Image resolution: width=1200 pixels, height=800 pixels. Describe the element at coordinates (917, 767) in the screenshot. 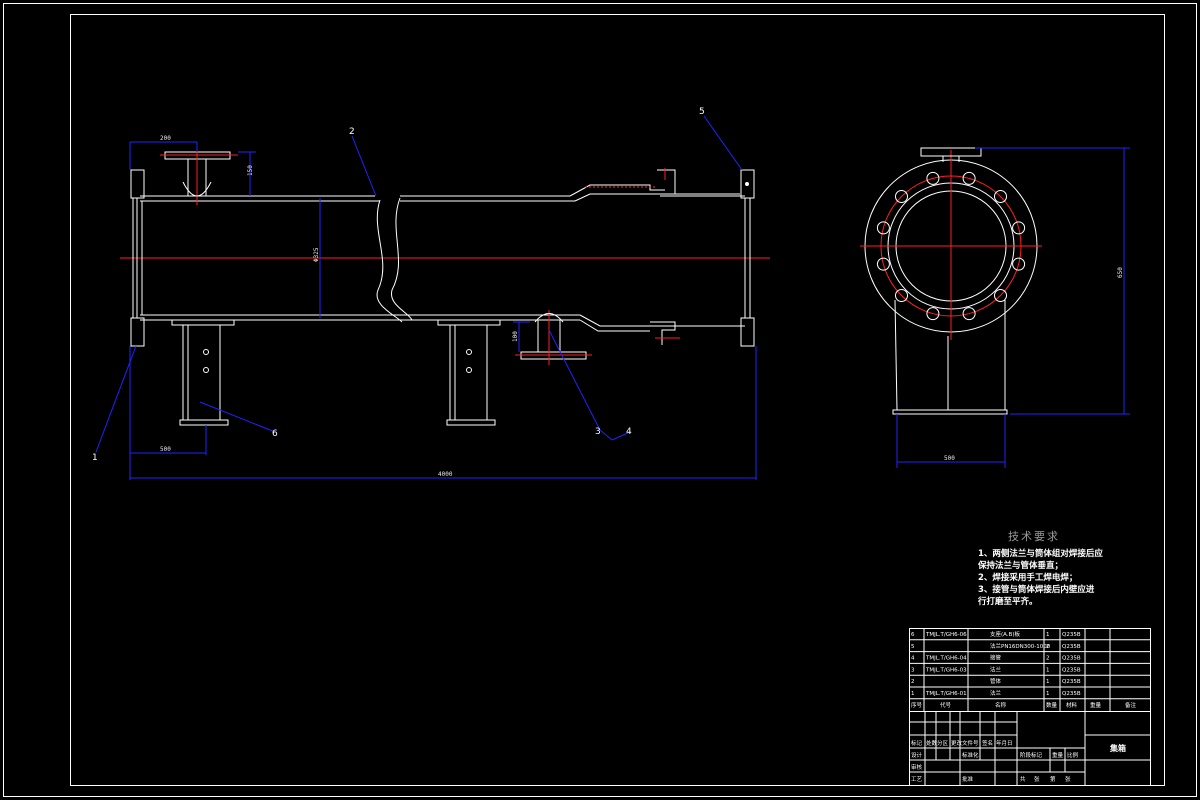

I see `tb-label-review: 审核` at that location.